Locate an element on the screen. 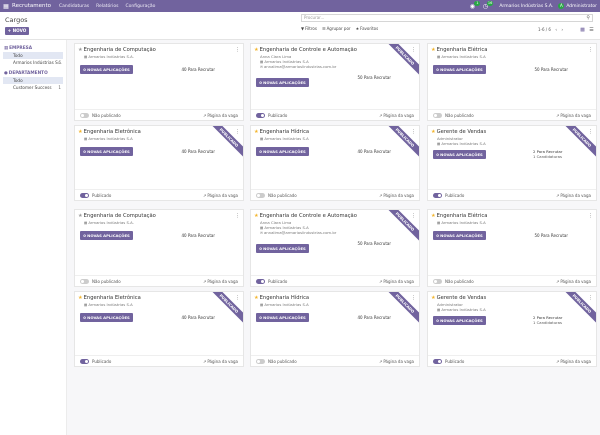 This screenshot has height=435, width=600. search-input: Procurar... ⚲ is located at coordinates (447, 18).